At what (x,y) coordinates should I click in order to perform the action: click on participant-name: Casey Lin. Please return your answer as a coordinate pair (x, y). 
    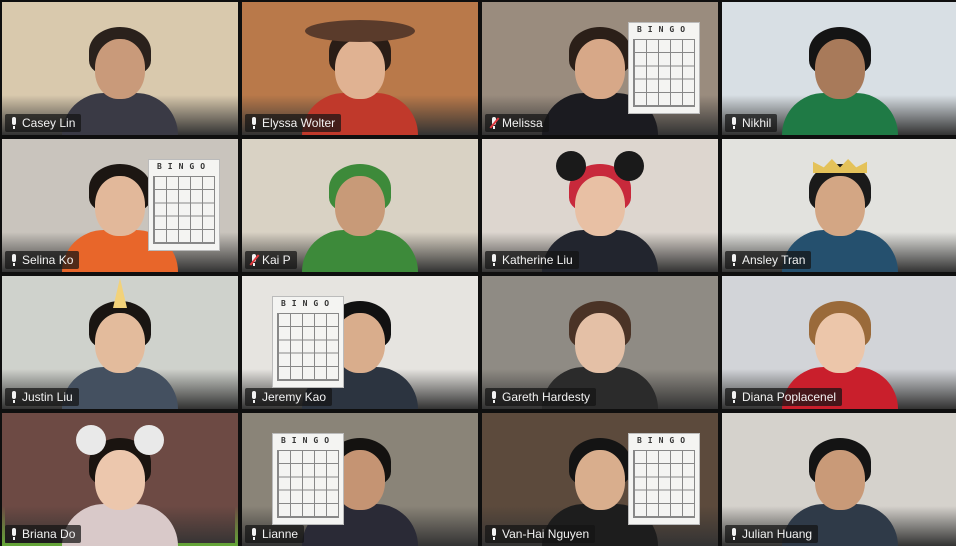
    Looking at the image, I should click on (49, 123).